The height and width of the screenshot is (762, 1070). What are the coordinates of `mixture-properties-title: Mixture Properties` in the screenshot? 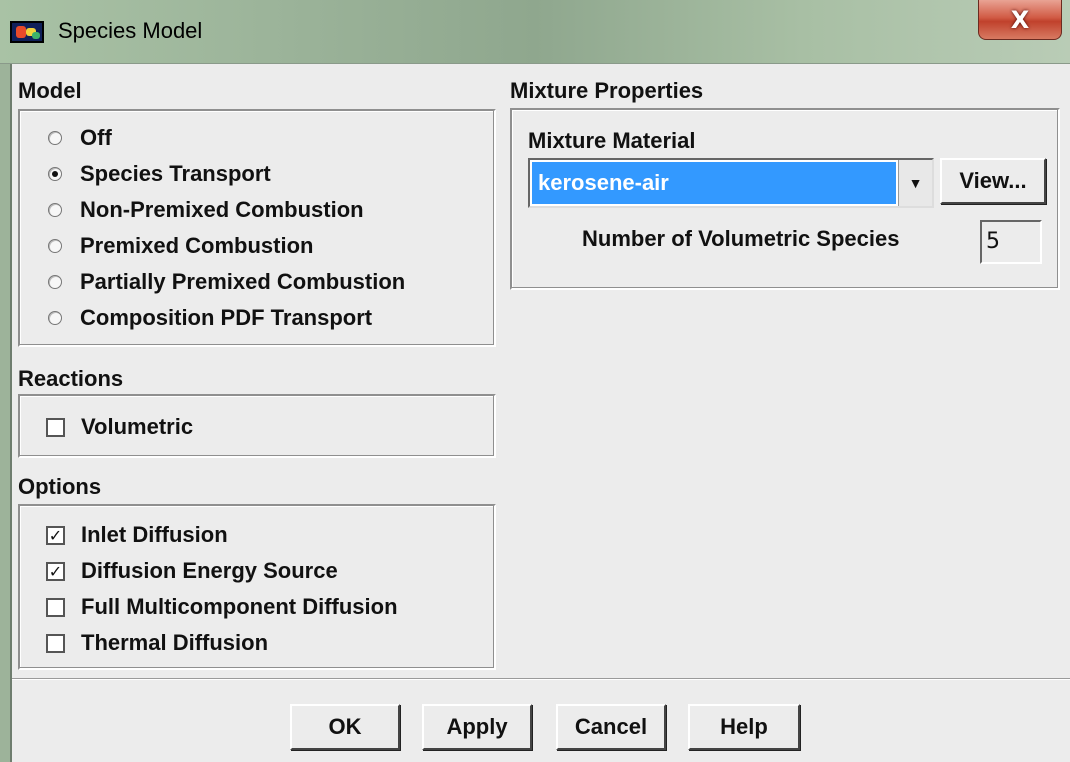 It's located at (607, 90).